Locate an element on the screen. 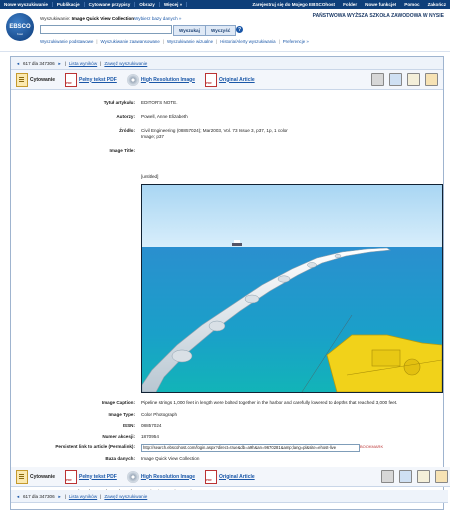  field-label: Image Caption: is located at coordinates (118, 402).